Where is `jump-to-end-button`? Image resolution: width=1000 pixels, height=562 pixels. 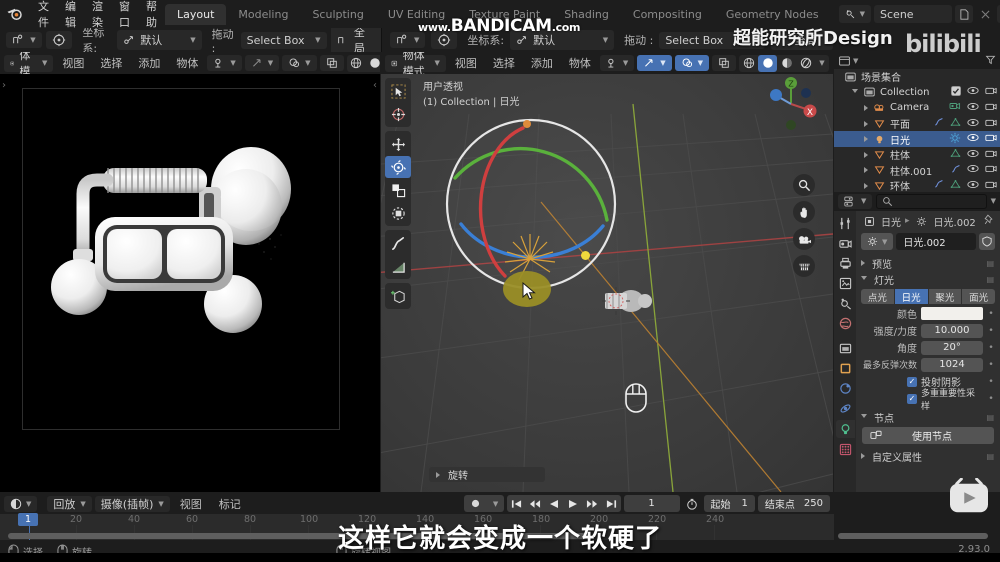 jump-to-end-button is located at coordinates (611, 503).